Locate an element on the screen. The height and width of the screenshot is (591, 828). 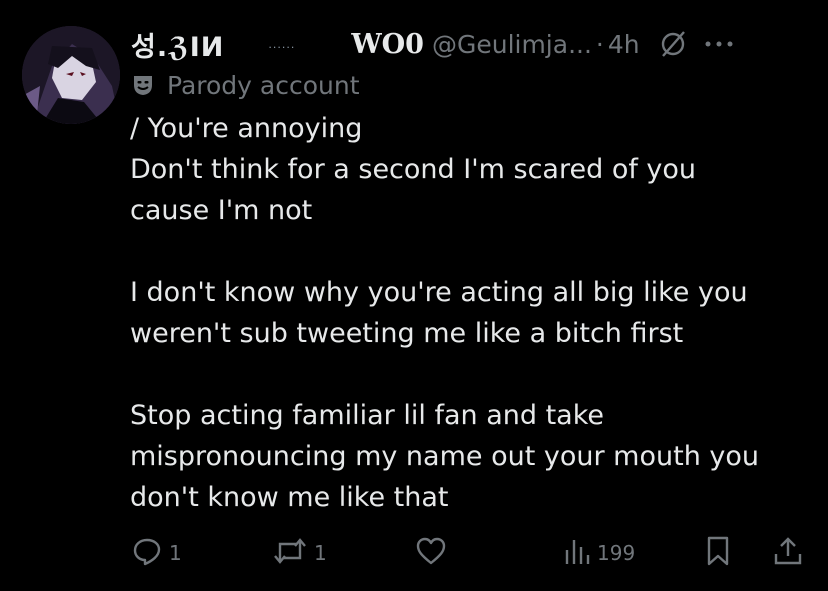
retweet-button: 1 is located at coordinates (299, 553).